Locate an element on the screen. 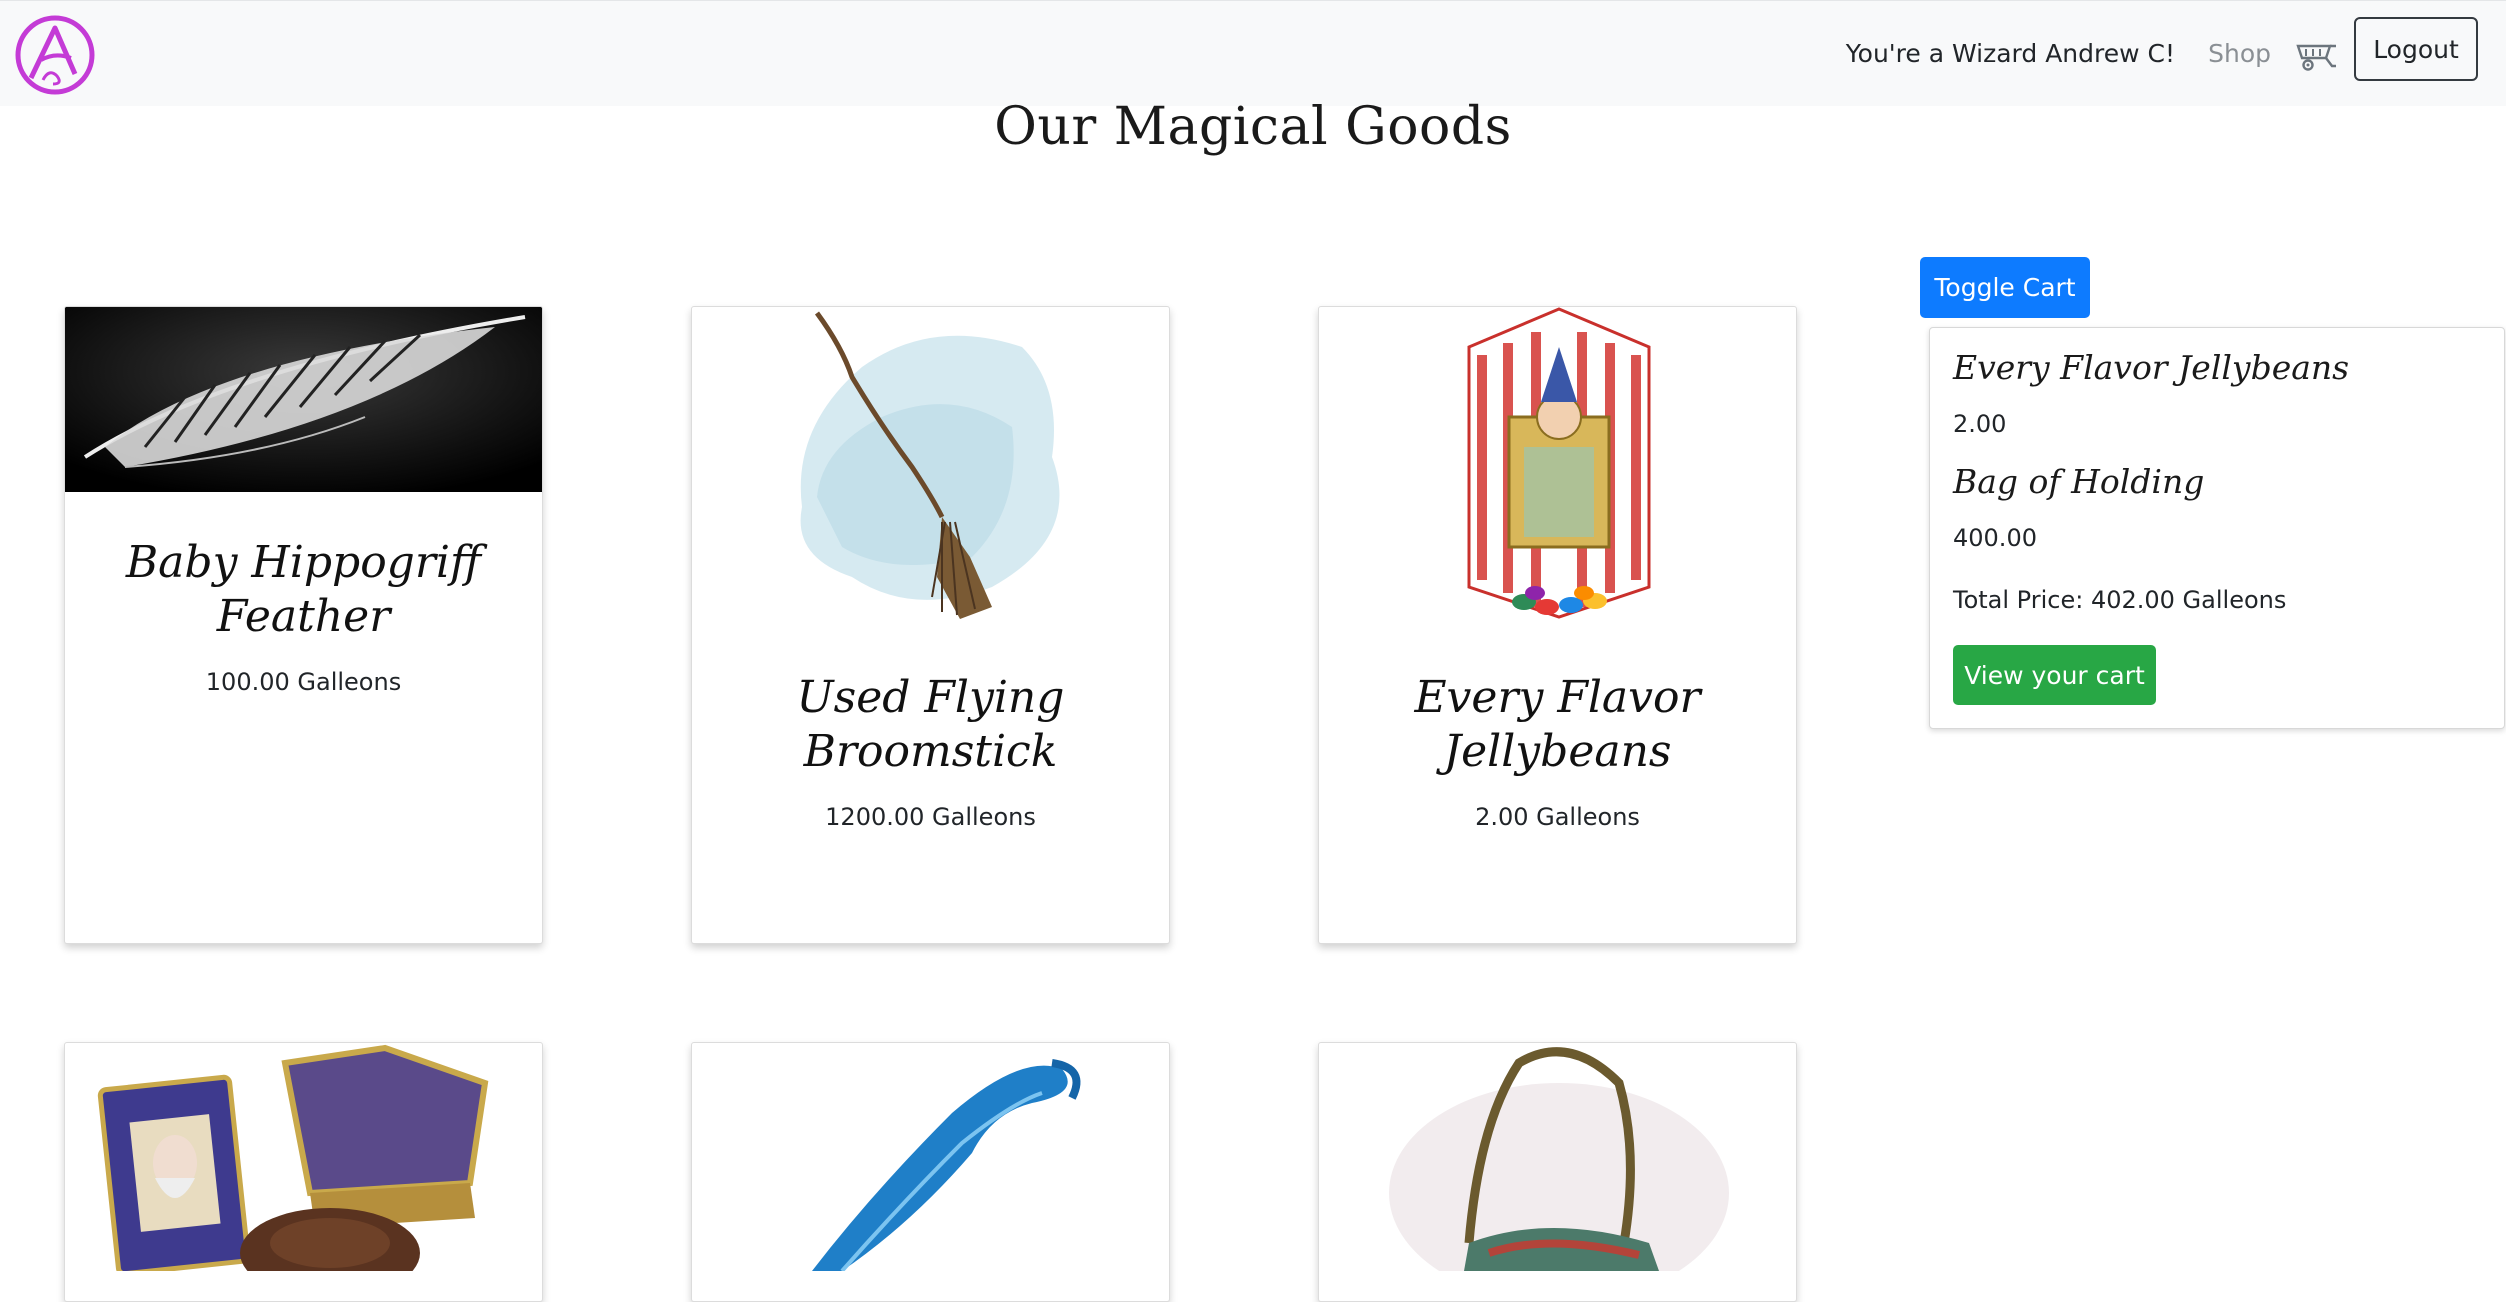 The image size is (2506, 1302). cart-item-name: Every Flavor Jellybeans is located at coordinates (2151, 367).